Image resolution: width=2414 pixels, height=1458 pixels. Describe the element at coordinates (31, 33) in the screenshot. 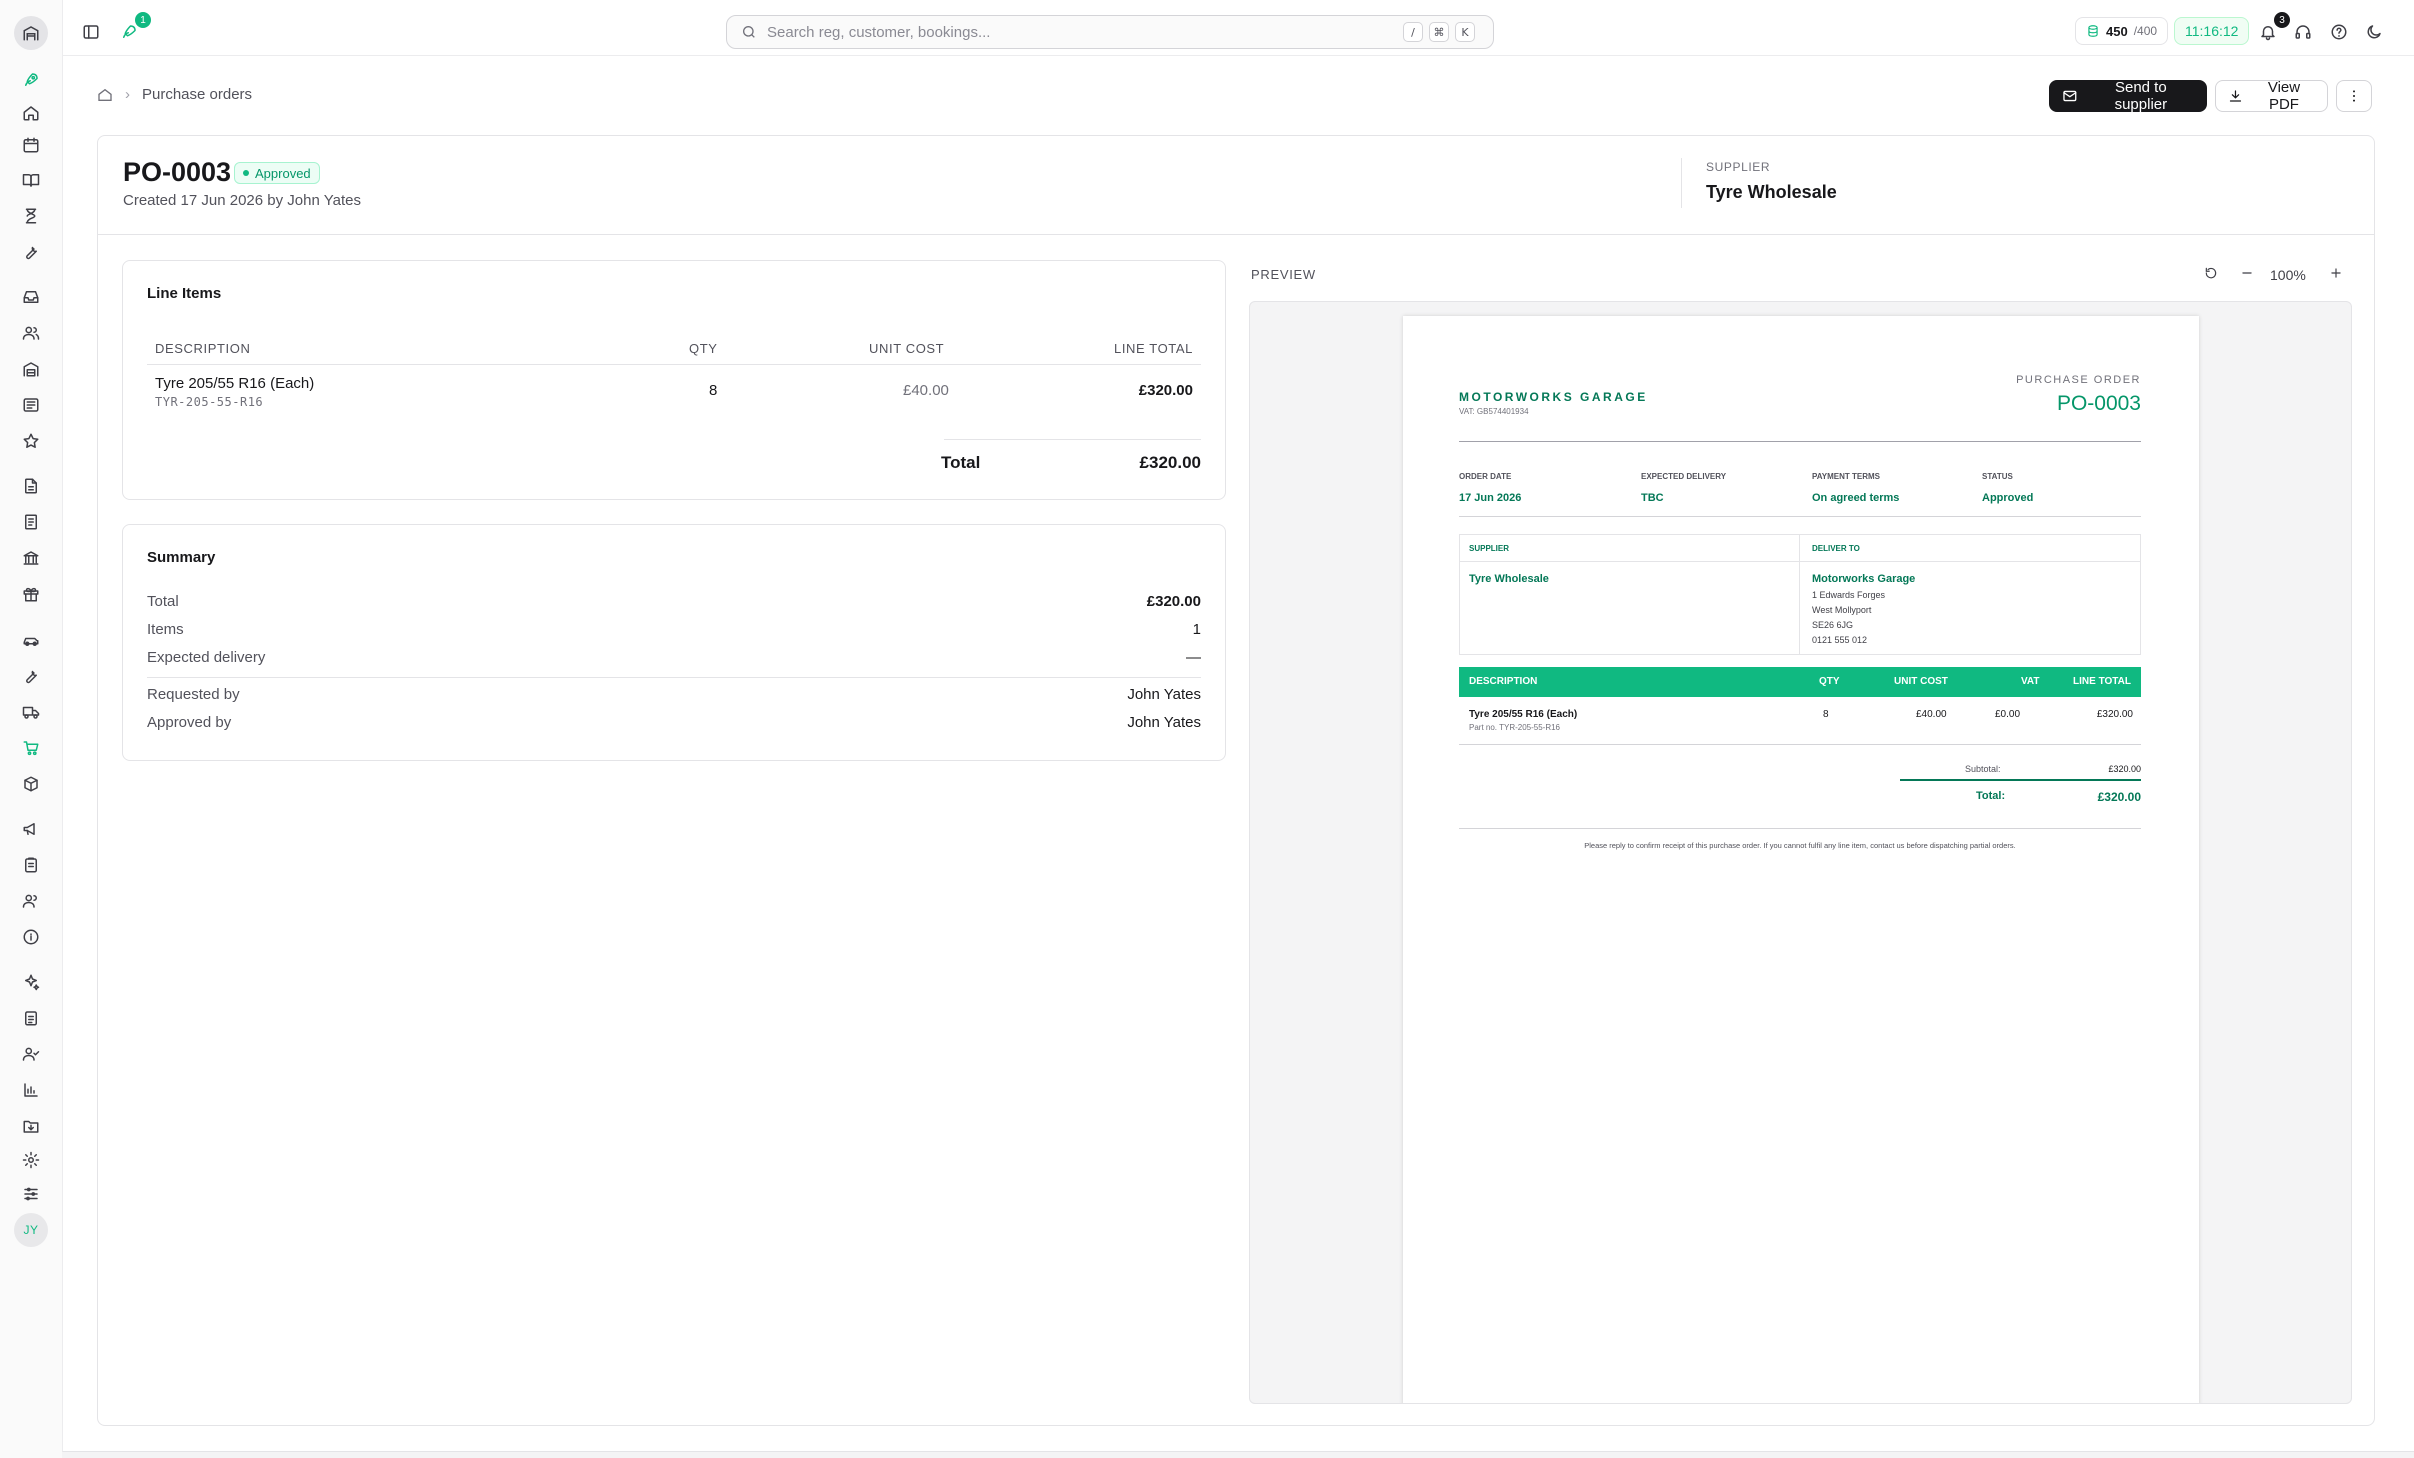

I see `garage-logo-icon` at that location.